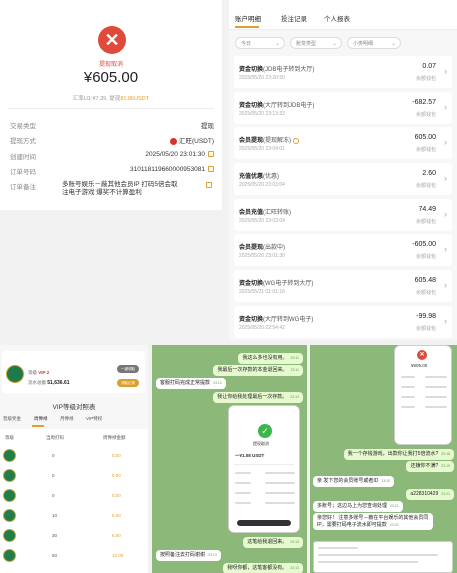 This screenshot has height=573, width=457. What do you see at coordinates (128, 383) in the screenshot?
I see `claim-history-button: 领取记录` at bounding box center [128, 383].